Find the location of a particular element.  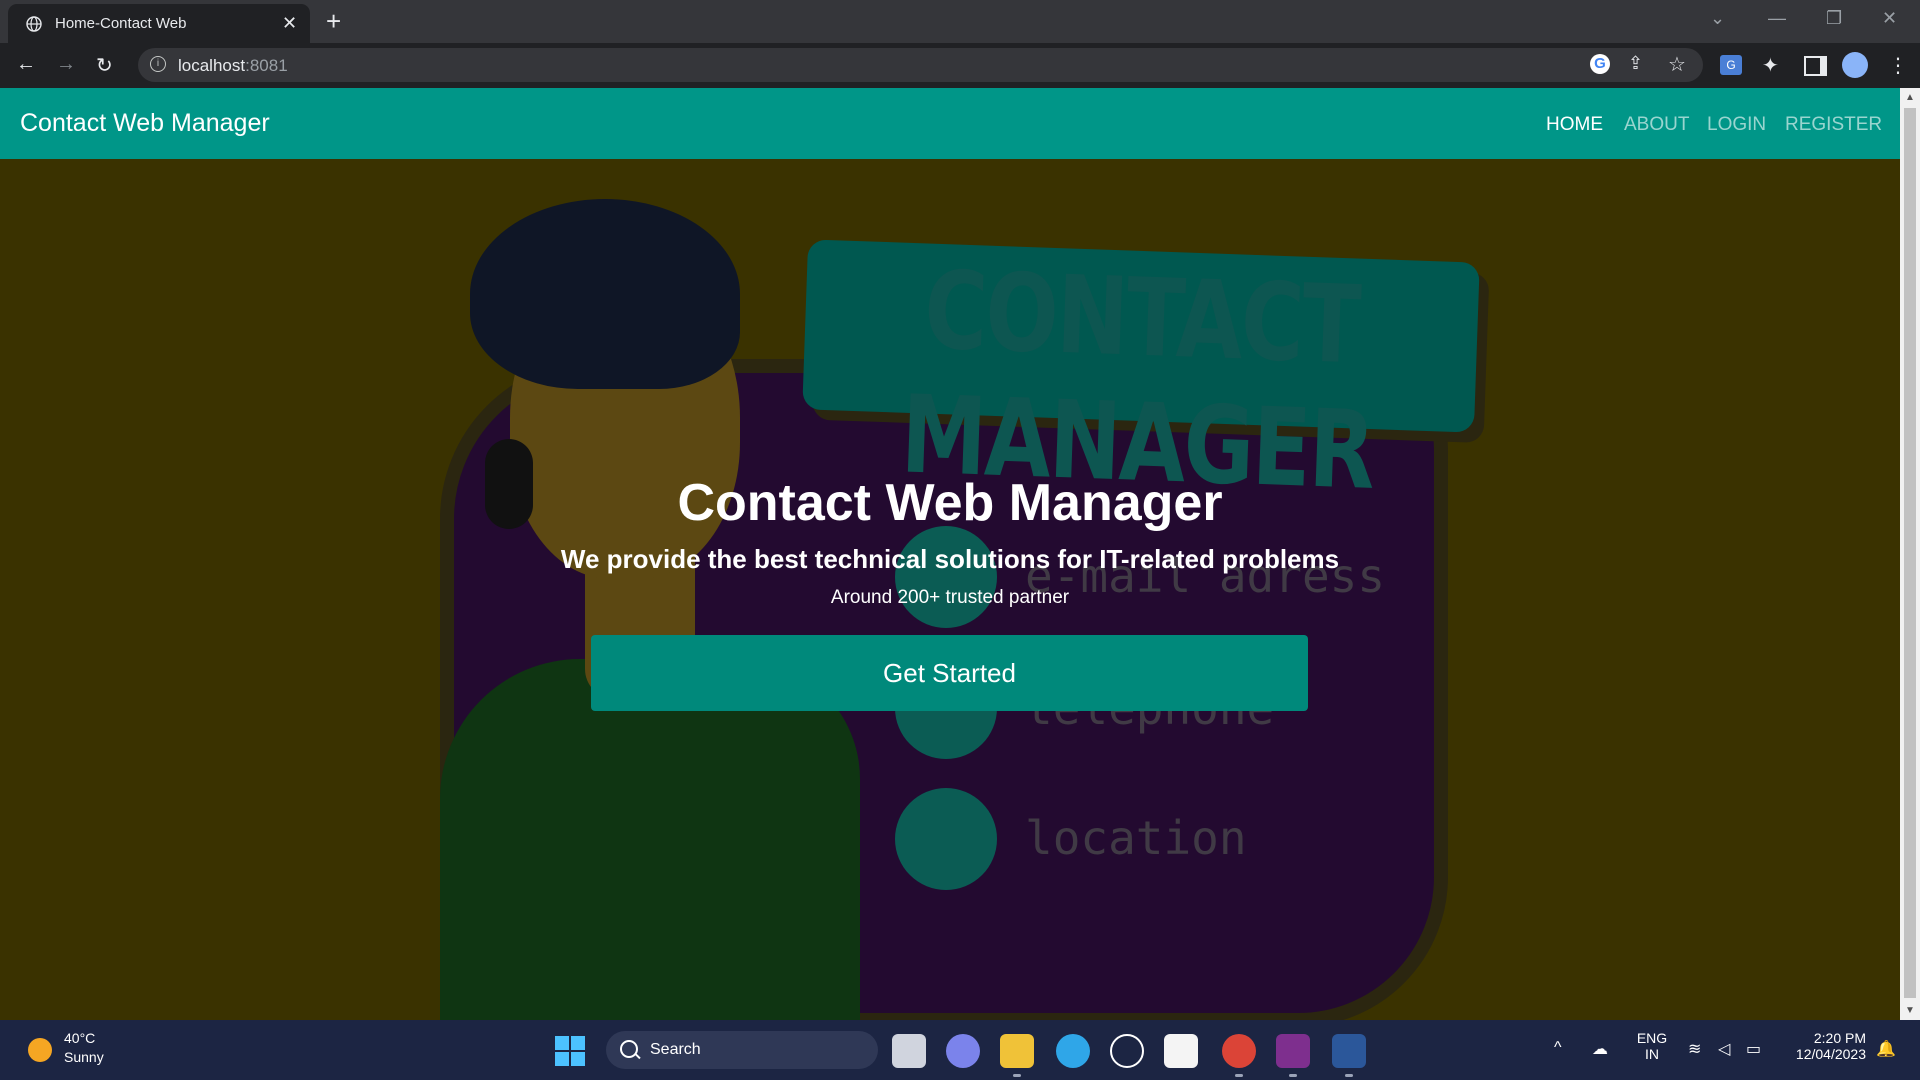

tab-title: Home-Contact Web is located at coordinates (121, 23).